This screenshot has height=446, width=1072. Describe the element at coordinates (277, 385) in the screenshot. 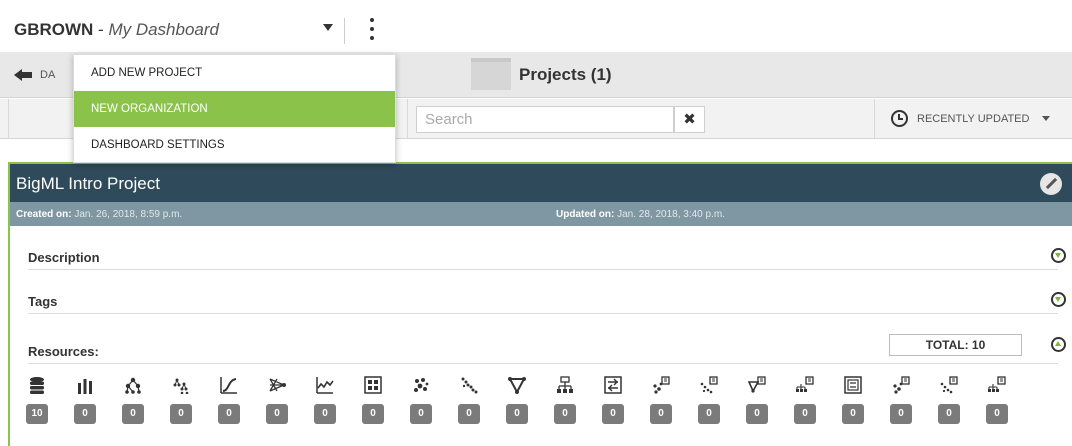

I see `deepnet-icon` at that location.